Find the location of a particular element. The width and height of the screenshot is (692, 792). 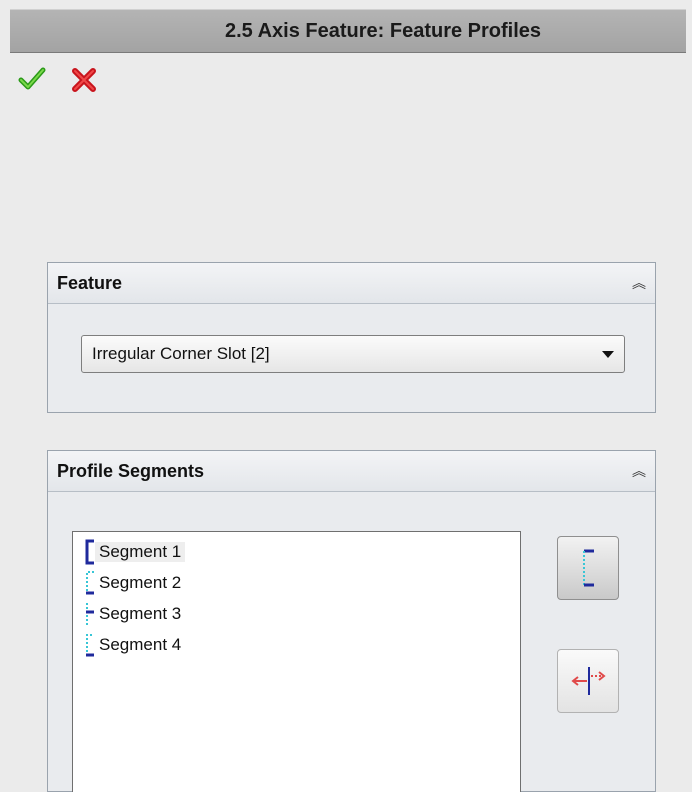

segment-profile-icon is located at coordinates (588, 568).